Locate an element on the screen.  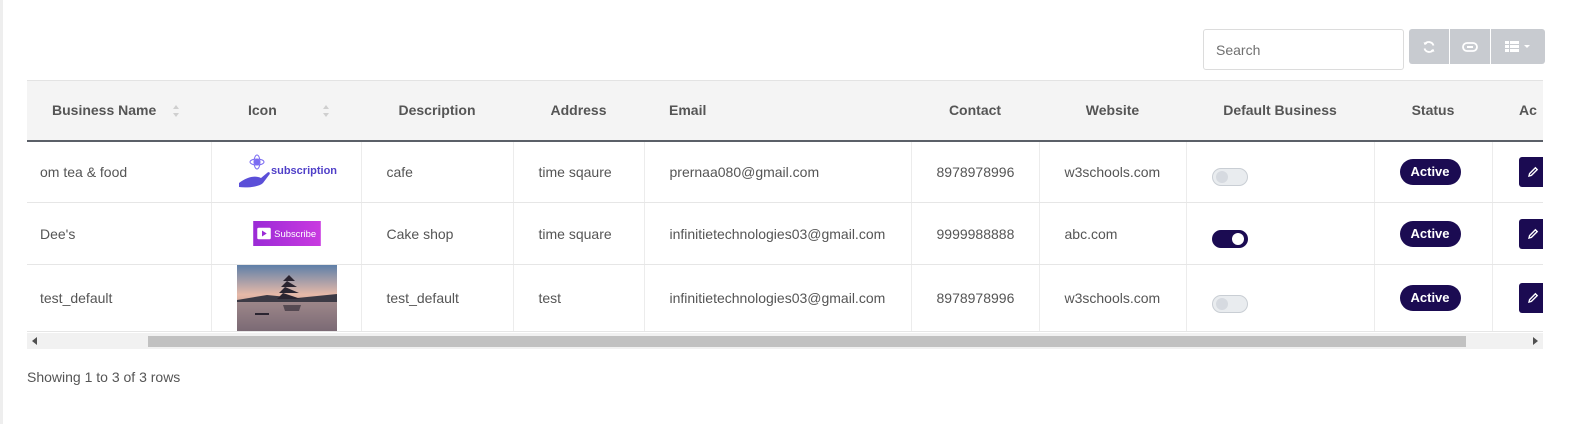
address-cell: test is located at coordinates (579, 298).